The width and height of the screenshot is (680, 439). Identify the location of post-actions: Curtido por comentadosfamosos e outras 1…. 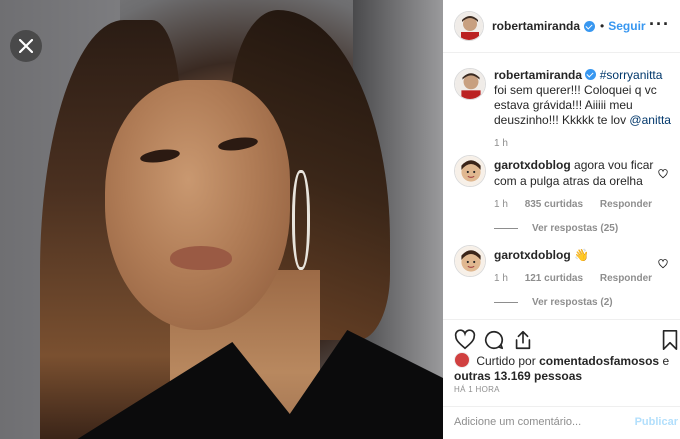
(561, 379).